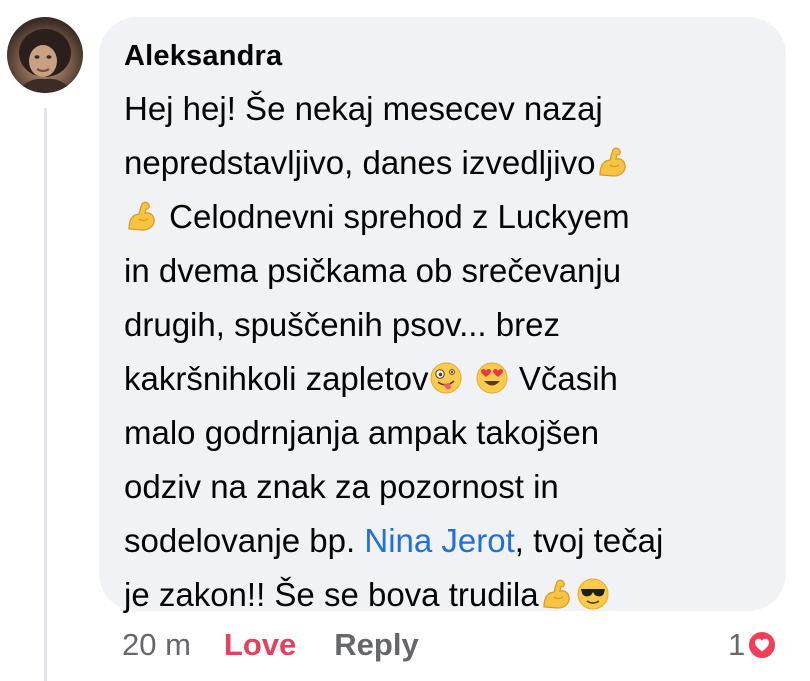 The image size is (810, 681). I want to click on comment-text-fragment: kakršnihkoli zapletov, so click(276, 378).